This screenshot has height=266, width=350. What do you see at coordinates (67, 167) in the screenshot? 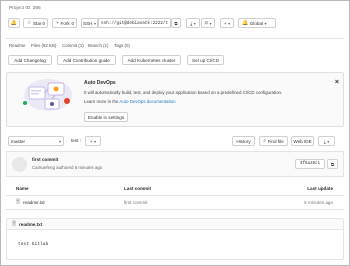
I see `commit-meta: CaiXuefeng authored 6 minutes ago` at bounding box center [67, 167].